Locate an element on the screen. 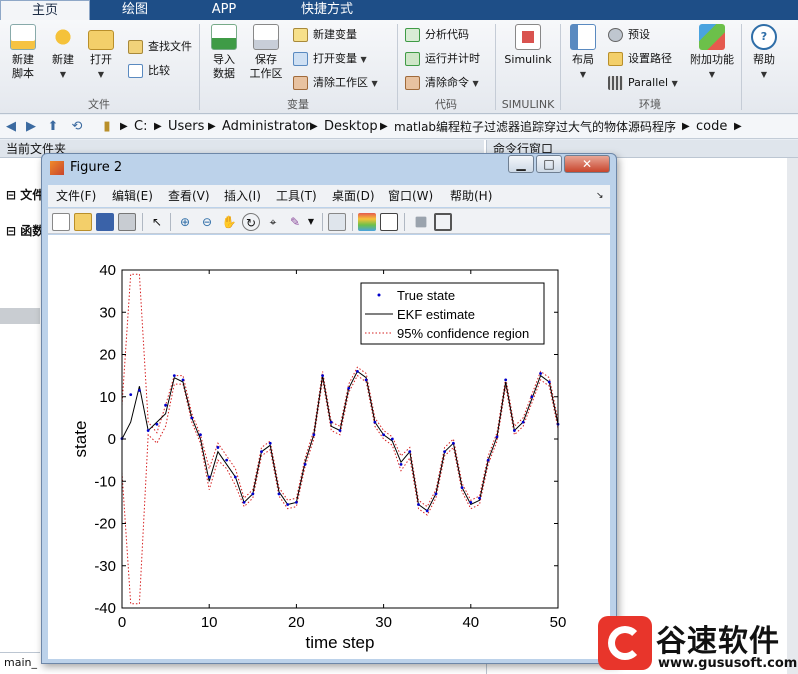  breadcrumb-item: Users is located at coordinates (186, 127).